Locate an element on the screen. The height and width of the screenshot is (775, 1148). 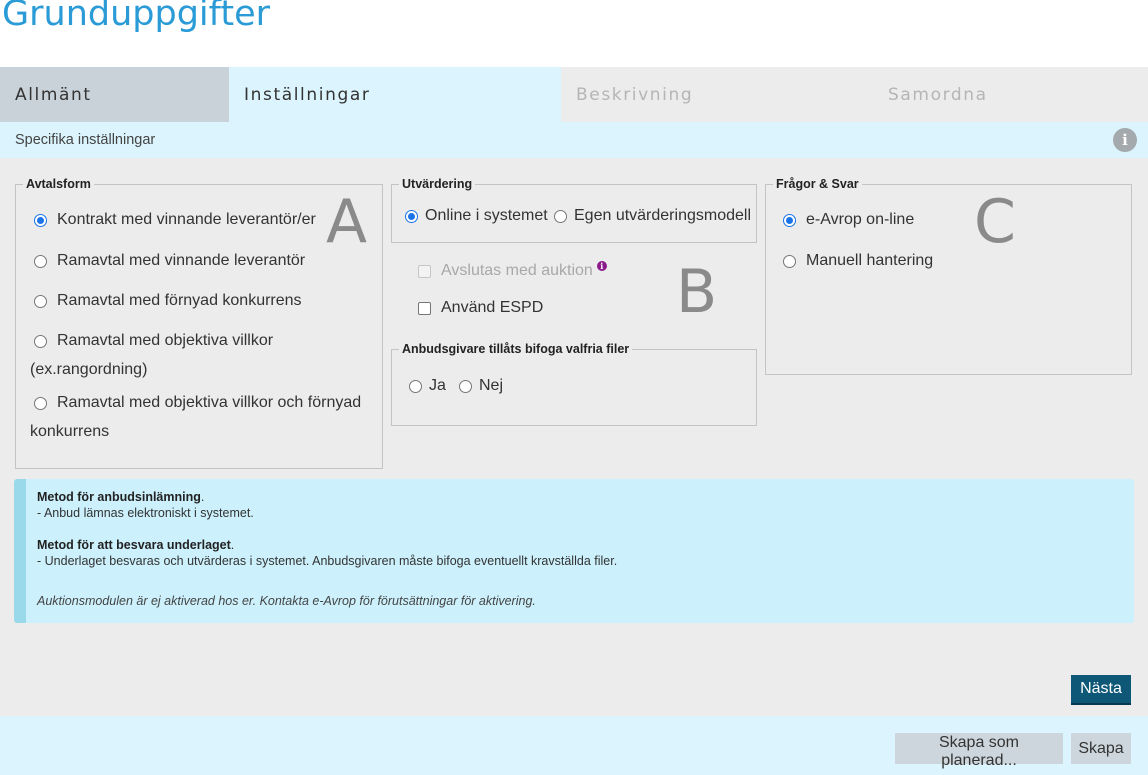
espd-checkbox is located at coordinates (424, 308).